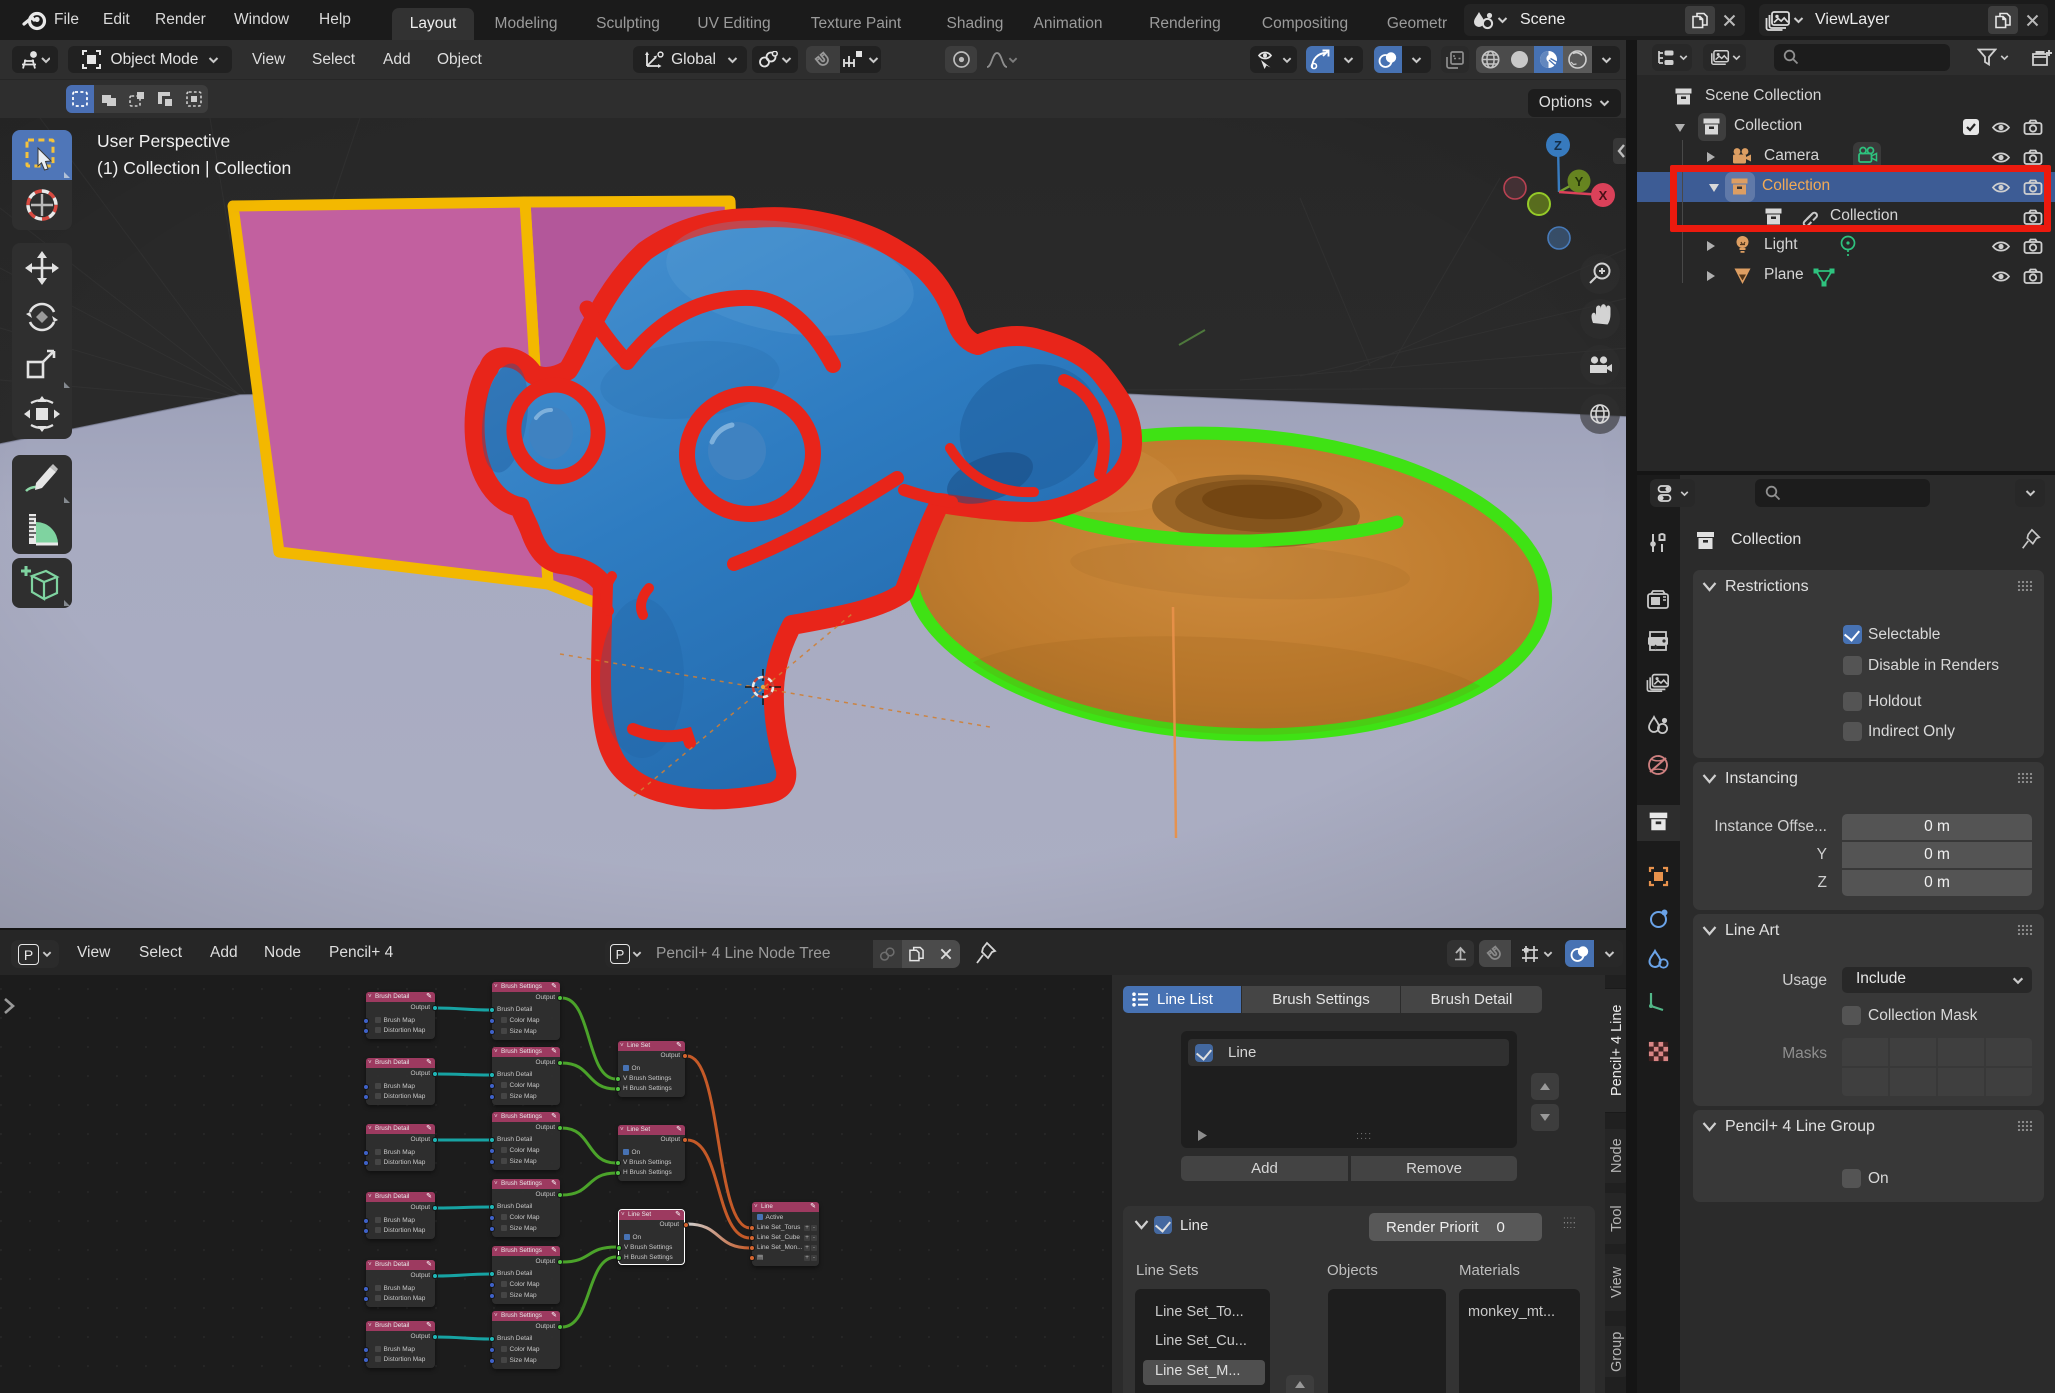  Describe the element at coordinates (194, 168) in the screenshot. I see `svg-text: (1) Collection | Collection` at that location.